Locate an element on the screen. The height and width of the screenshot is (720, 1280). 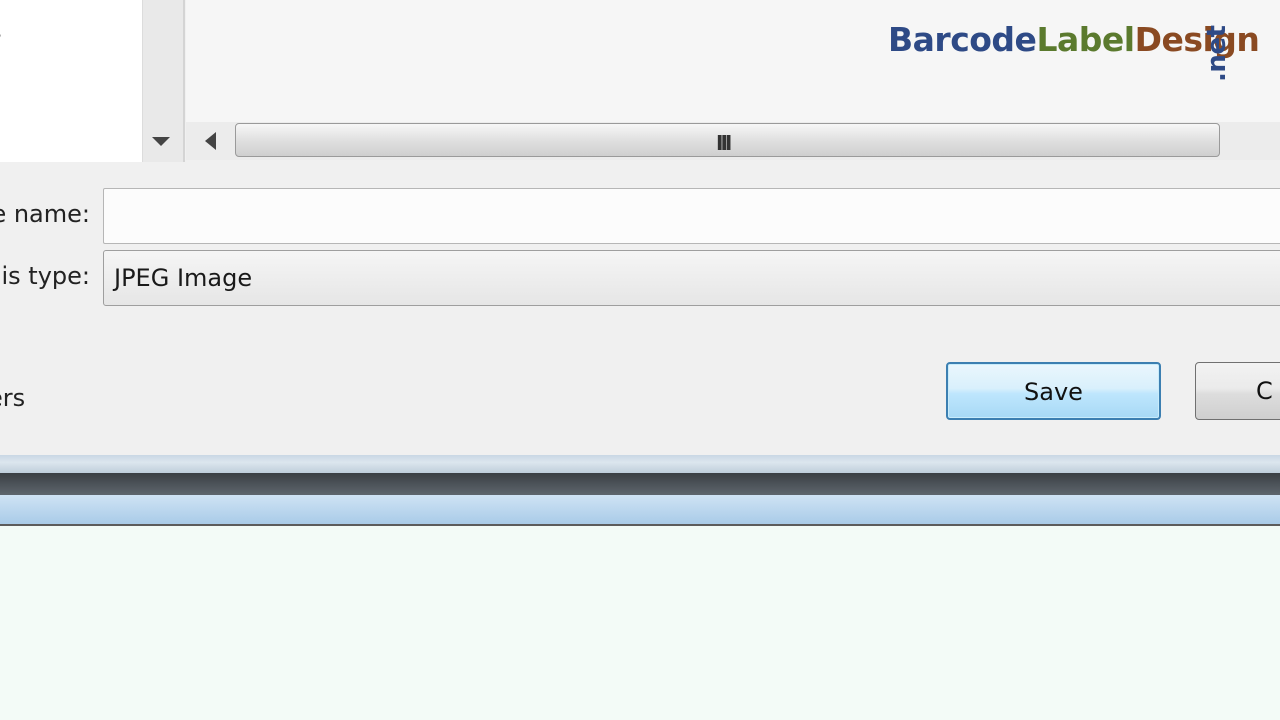
window-frame-band is located at coordinates (640, 510).